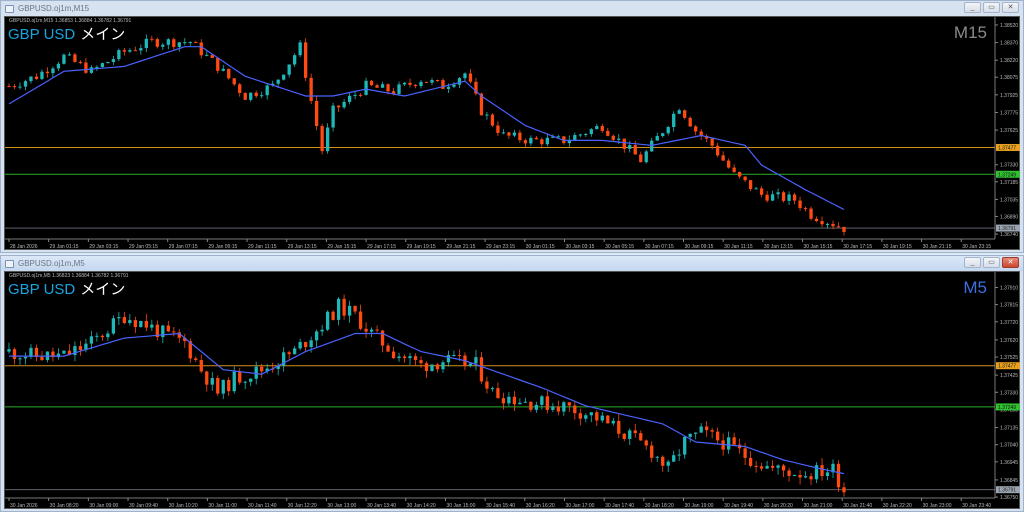 This screenshot has width=1024, height=512. I want to click on price-level-label: 1.37477, so click(1007, 148).